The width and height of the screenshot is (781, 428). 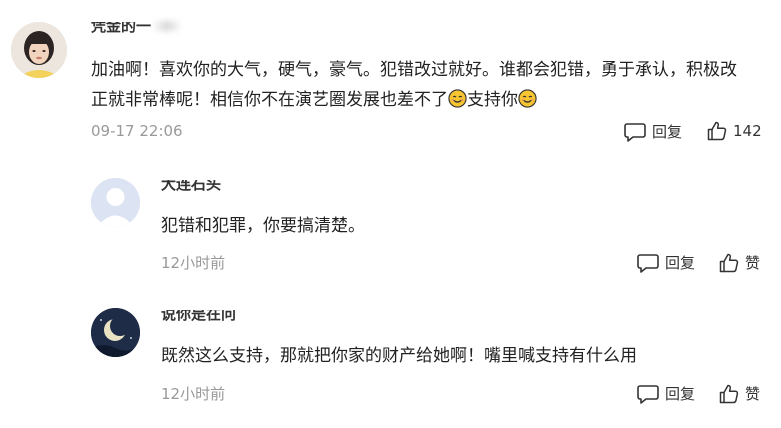 I want to click on comment-author: 凭金的一, so click(x=121, y=28).